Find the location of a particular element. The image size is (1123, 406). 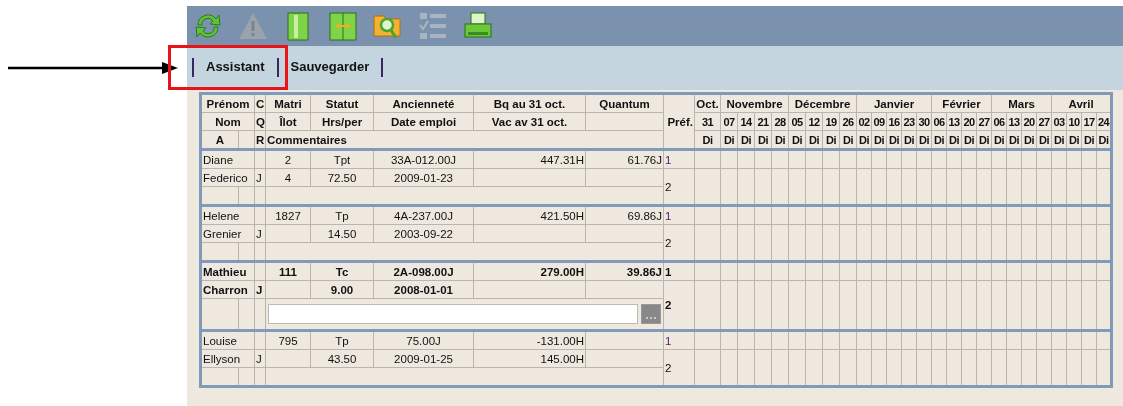

day-header: 31 is located at coordinates (707, 121).